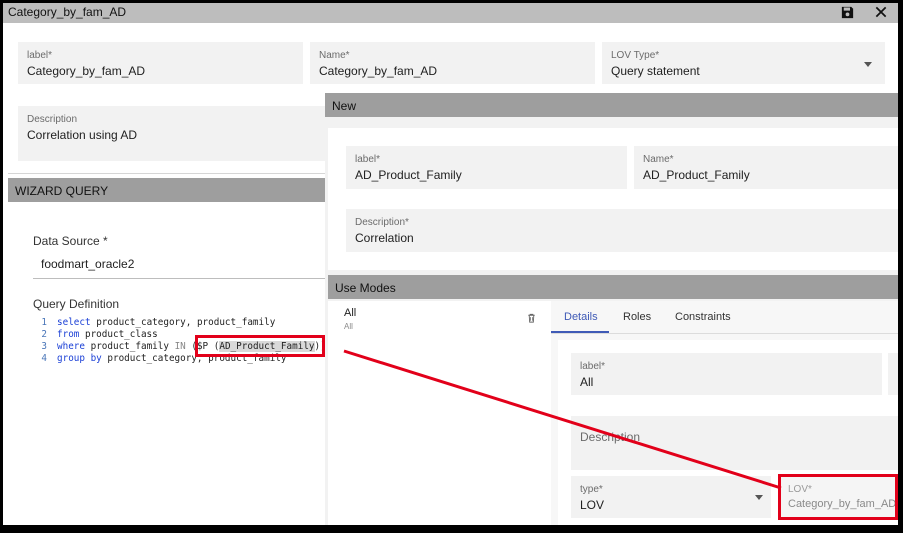 The image size is (903, 533). What do you see at coordinates (562, 419) in the screenshot?
I see `annotation-arrow` at bounding box center [562, 419].